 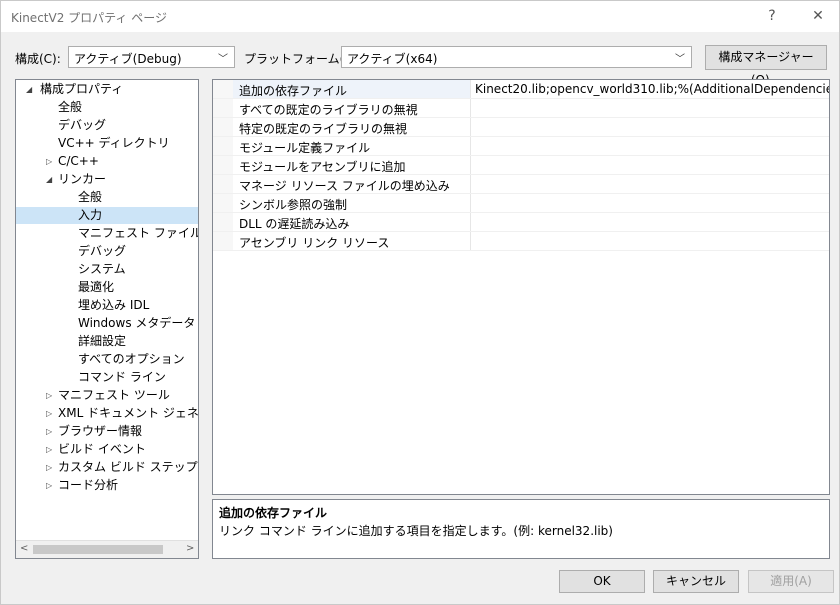 I want to click on configuration-label: 構成(C):, so click(x=38, y=59).